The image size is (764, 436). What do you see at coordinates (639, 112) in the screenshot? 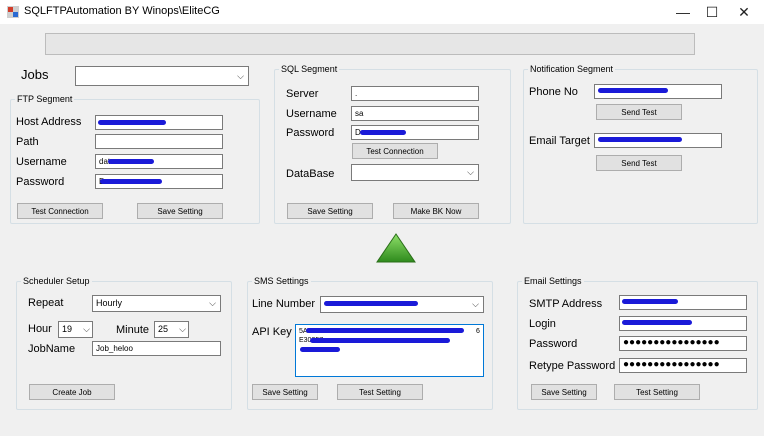
I see `phone-send-test-button: Send Test` at bounding box center [639, 112].